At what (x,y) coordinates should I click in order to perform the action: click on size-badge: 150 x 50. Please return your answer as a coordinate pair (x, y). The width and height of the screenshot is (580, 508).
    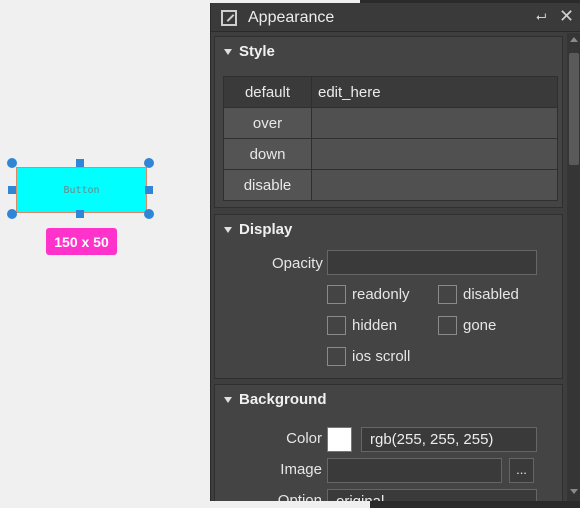
    Looking at the image, I should click on (81, 241).